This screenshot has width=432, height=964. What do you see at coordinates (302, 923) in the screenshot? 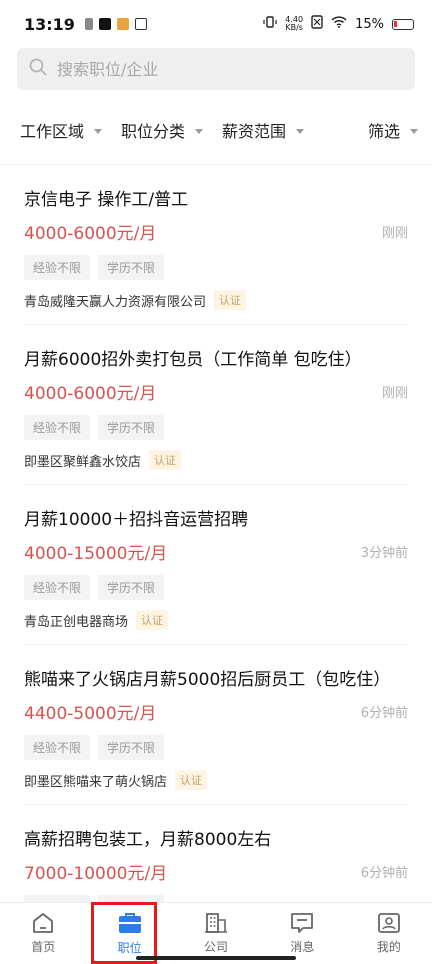
I see `message-icon` at bounding box center [302, 923].